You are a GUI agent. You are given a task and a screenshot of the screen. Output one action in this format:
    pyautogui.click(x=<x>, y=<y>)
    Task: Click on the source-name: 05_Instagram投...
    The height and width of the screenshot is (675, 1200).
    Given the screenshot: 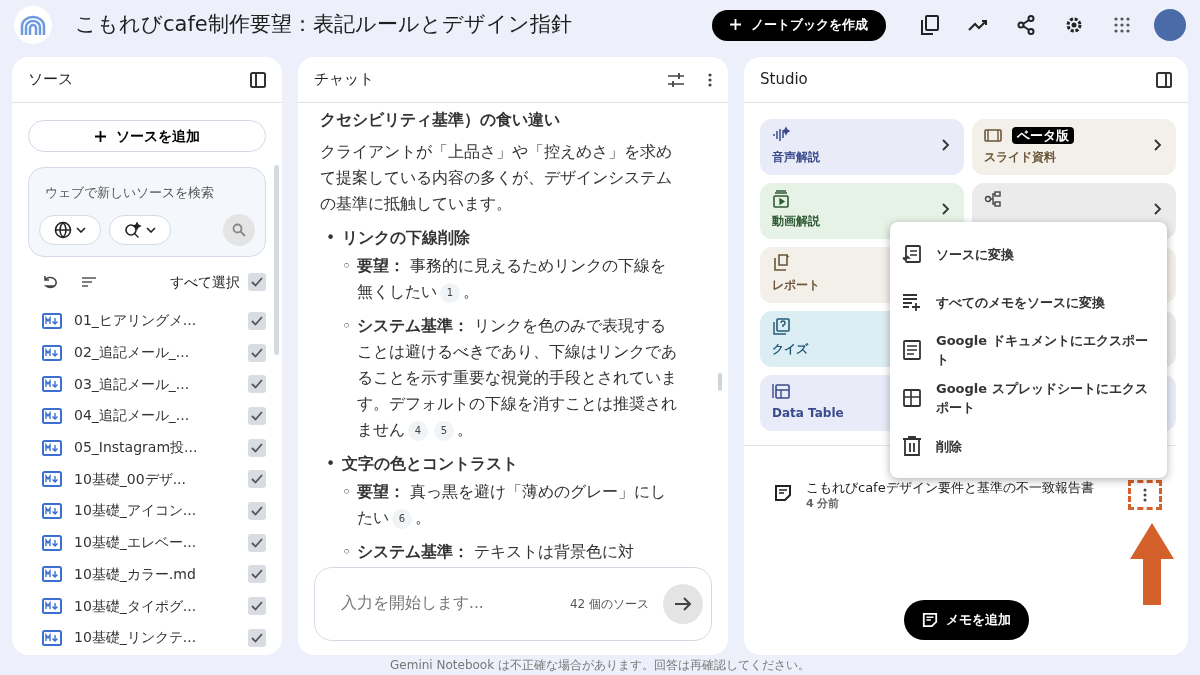 What is the action you would take?
    pyautogui.click(x=155, y=448)
    